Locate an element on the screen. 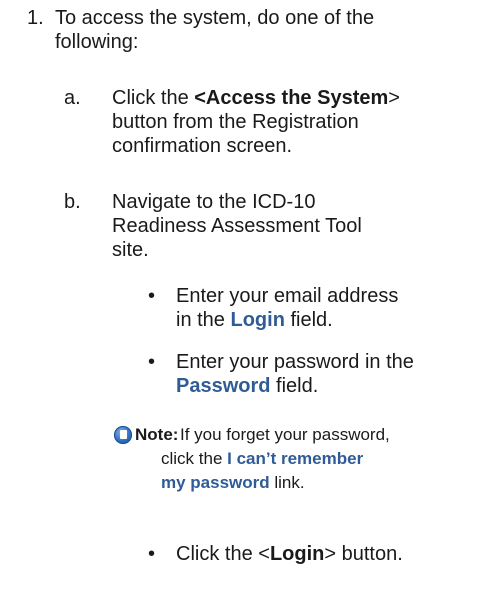  bullet-email-line-2: in the Login field. is located at coordinates (287, 320).